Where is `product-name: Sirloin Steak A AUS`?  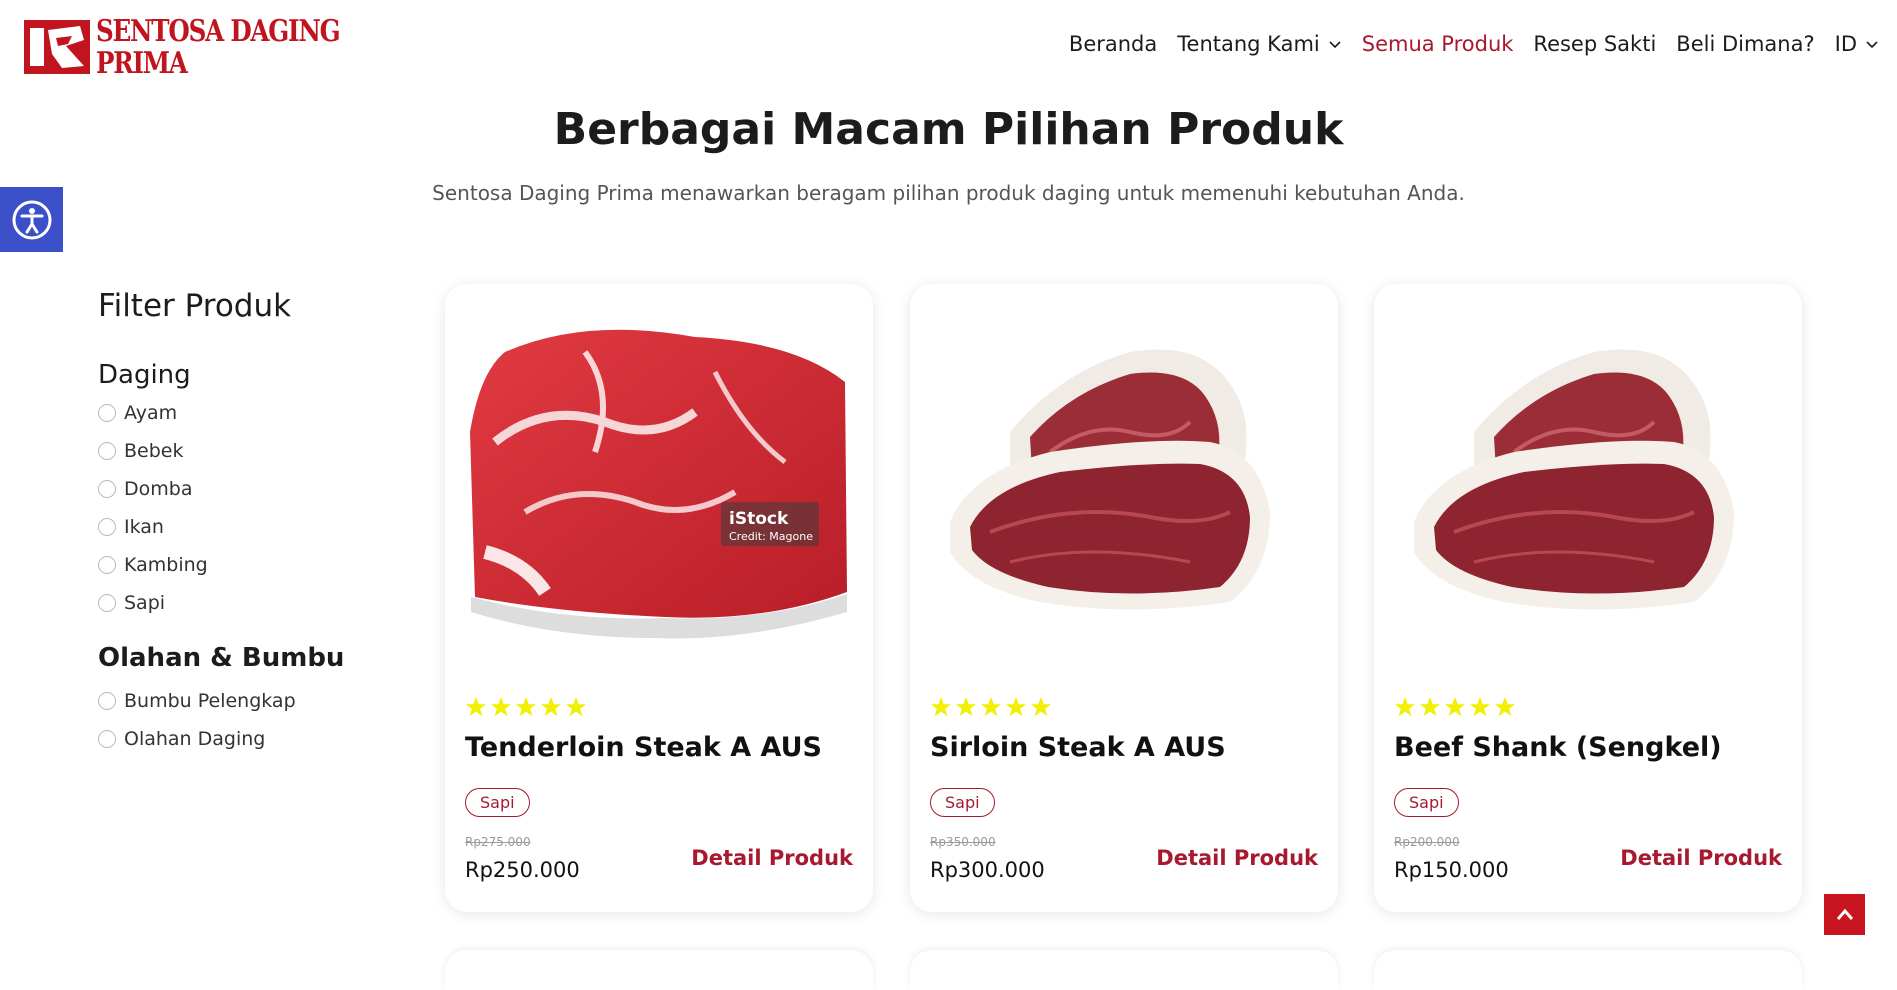
product-name: Sirloin Steak A AUS is located at coordinates (1078, 747).